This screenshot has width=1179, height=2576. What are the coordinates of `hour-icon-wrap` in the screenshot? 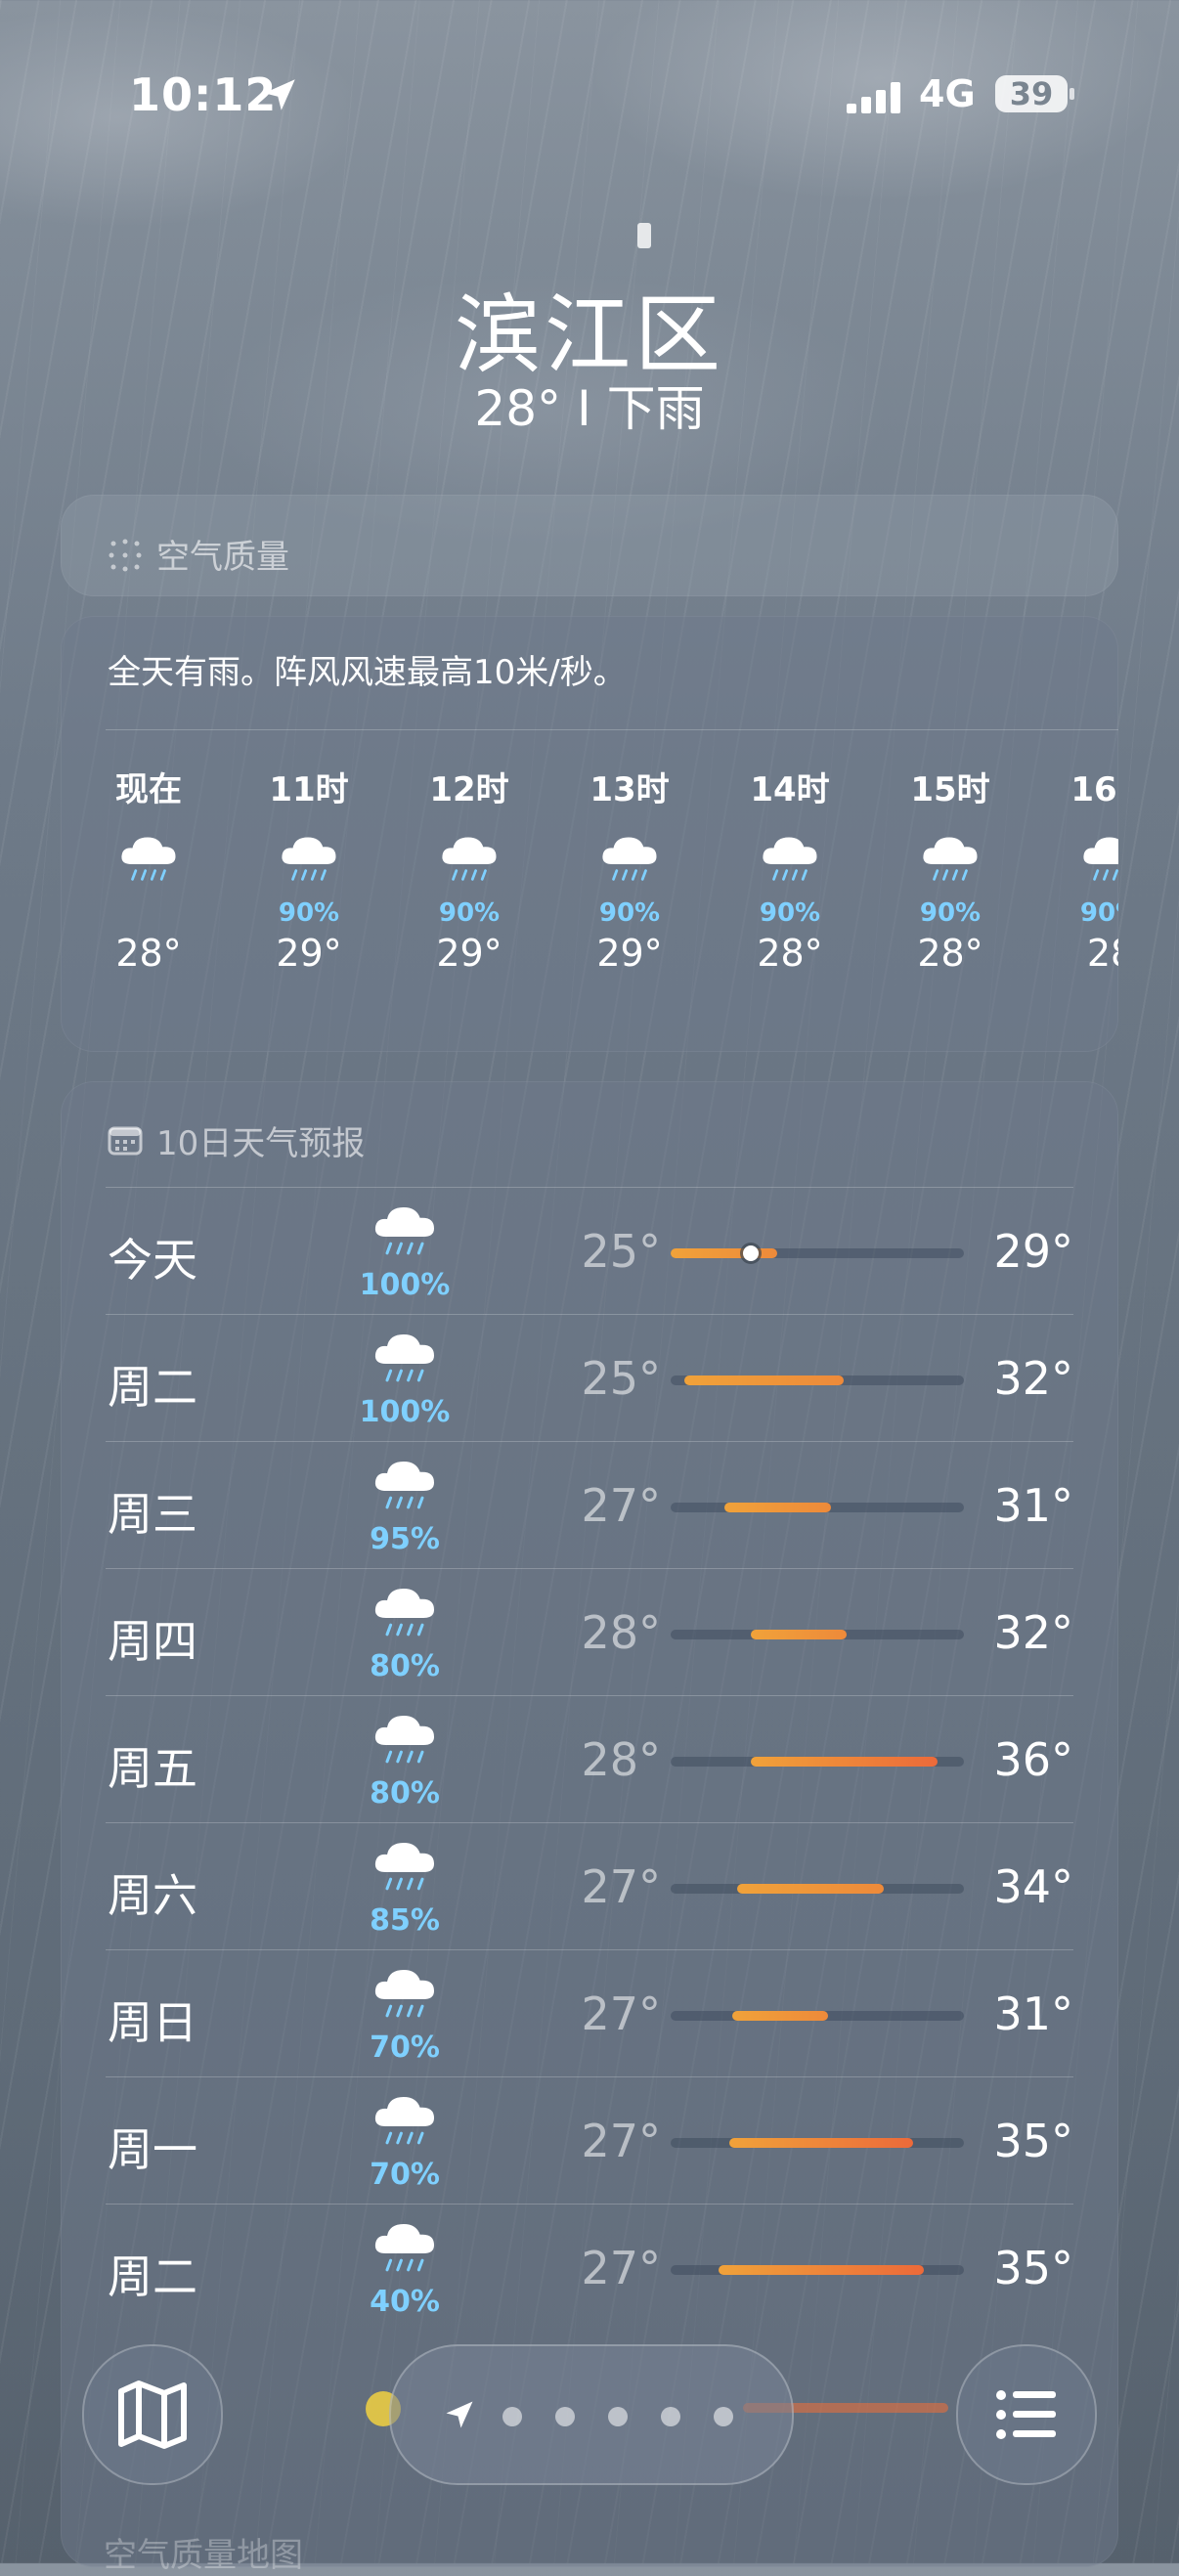 It's located at (148, 876).